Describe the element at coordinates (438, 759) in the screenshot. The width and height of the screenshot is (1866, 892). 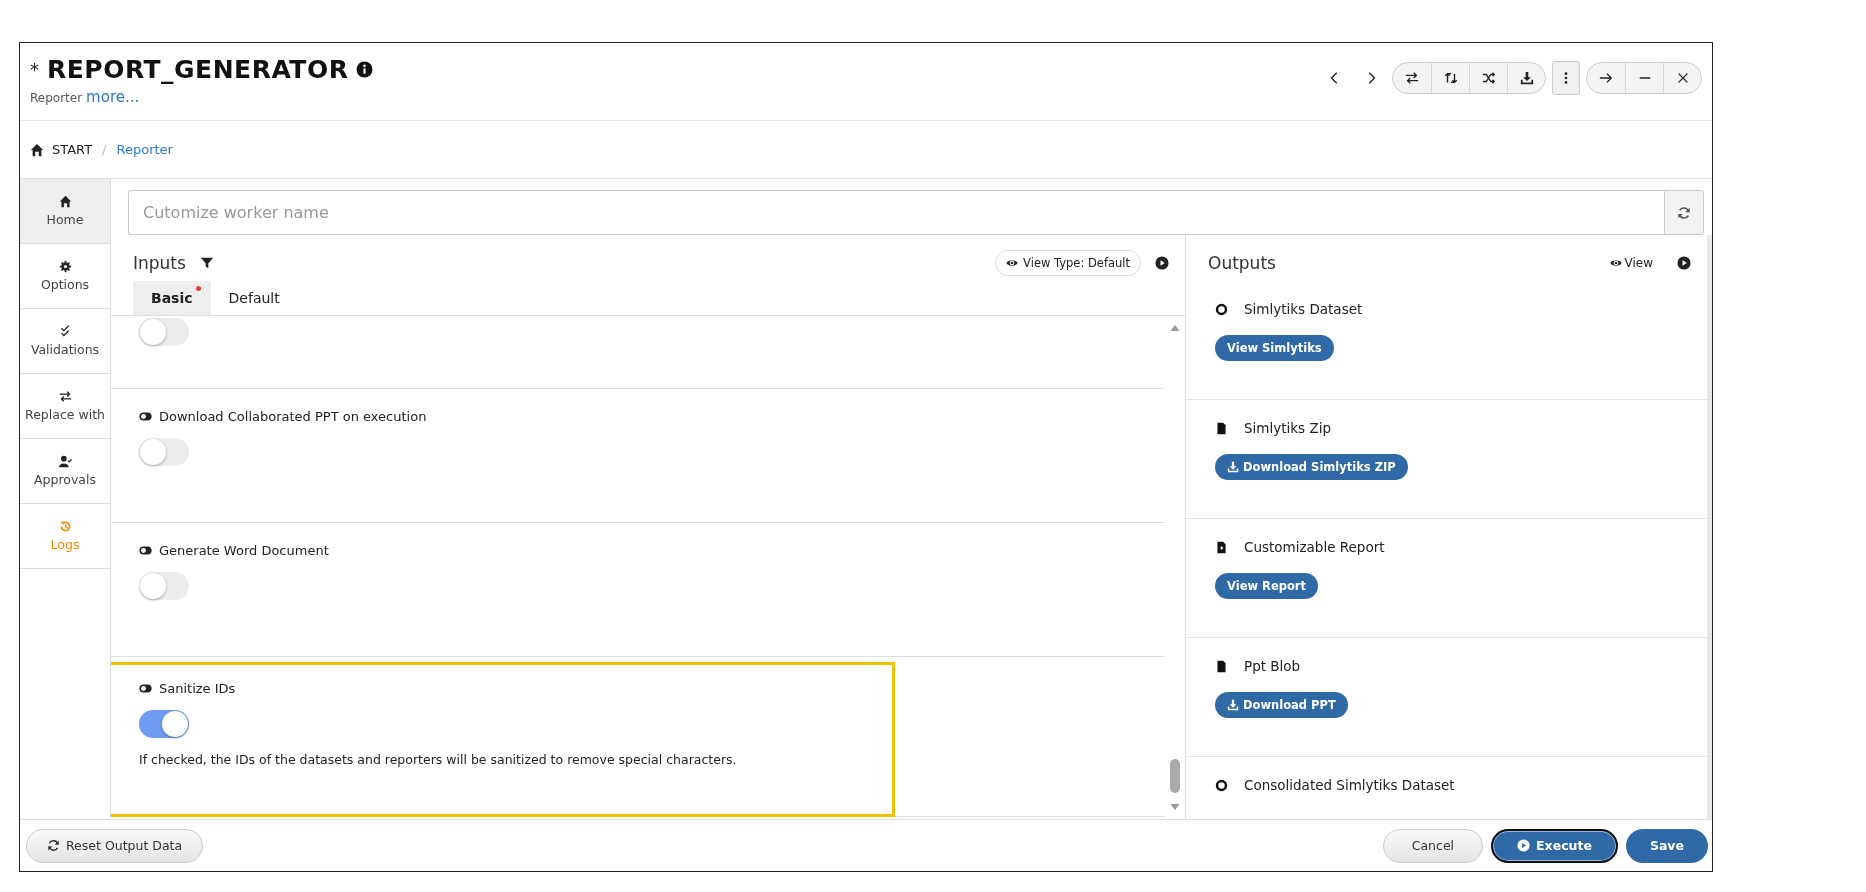
I see `field-description: If checked, the IDs of the datasets and reporters will be sanitized to remove special characters.` at that location.